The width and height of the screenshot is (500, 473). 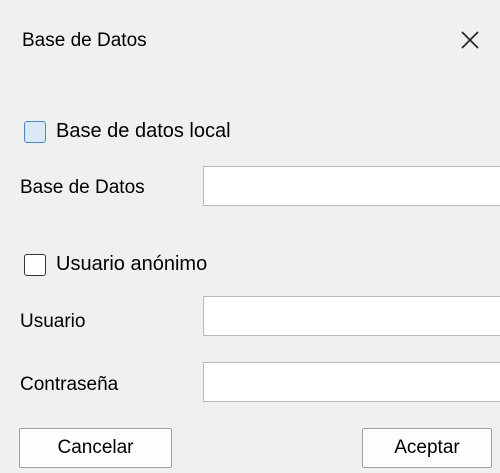 I want to click on close-icon, so click(x=470, y=40).